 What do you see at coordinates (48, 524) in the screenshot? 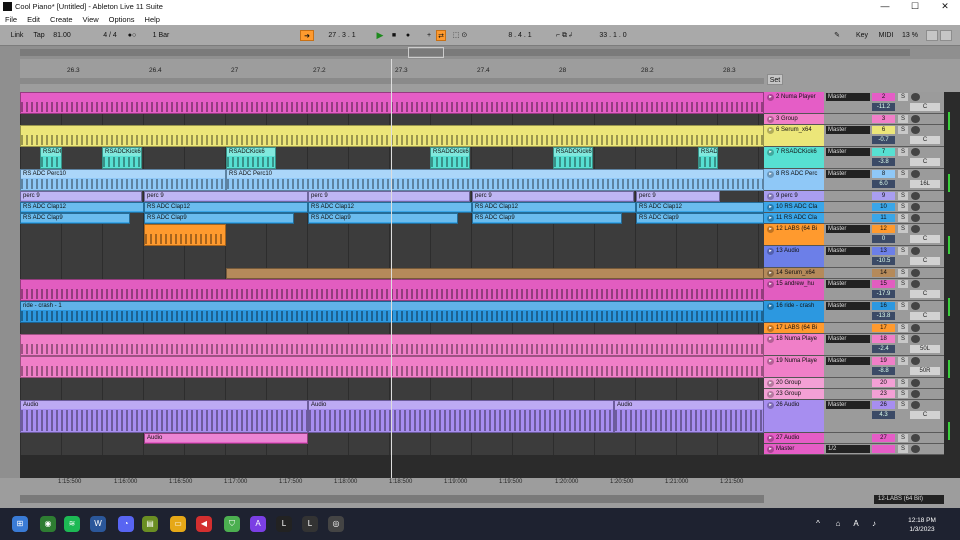
I see `chrome-icon: ◉` at bounding box center [48, 524].